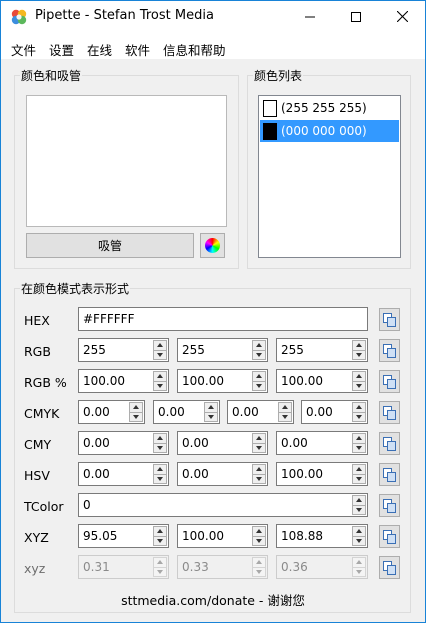 The image size is (426, 623). I want to click on cmy-y-stepper: 0.00, so click(322, 443).